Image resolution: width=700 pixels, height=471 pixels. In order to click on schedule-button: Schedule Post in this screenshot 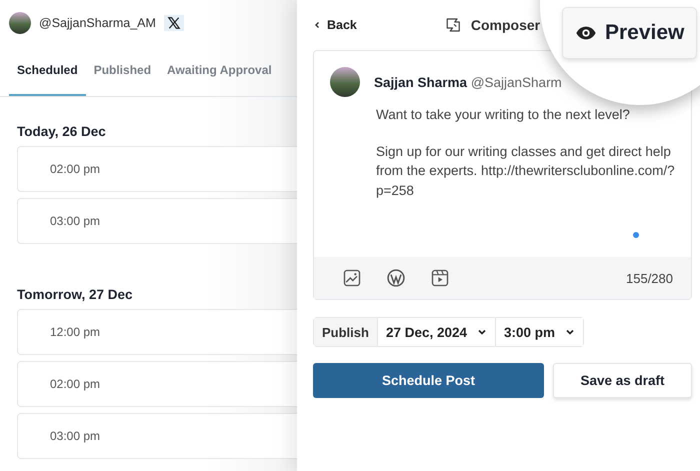, I will do `click(428, 380)`.